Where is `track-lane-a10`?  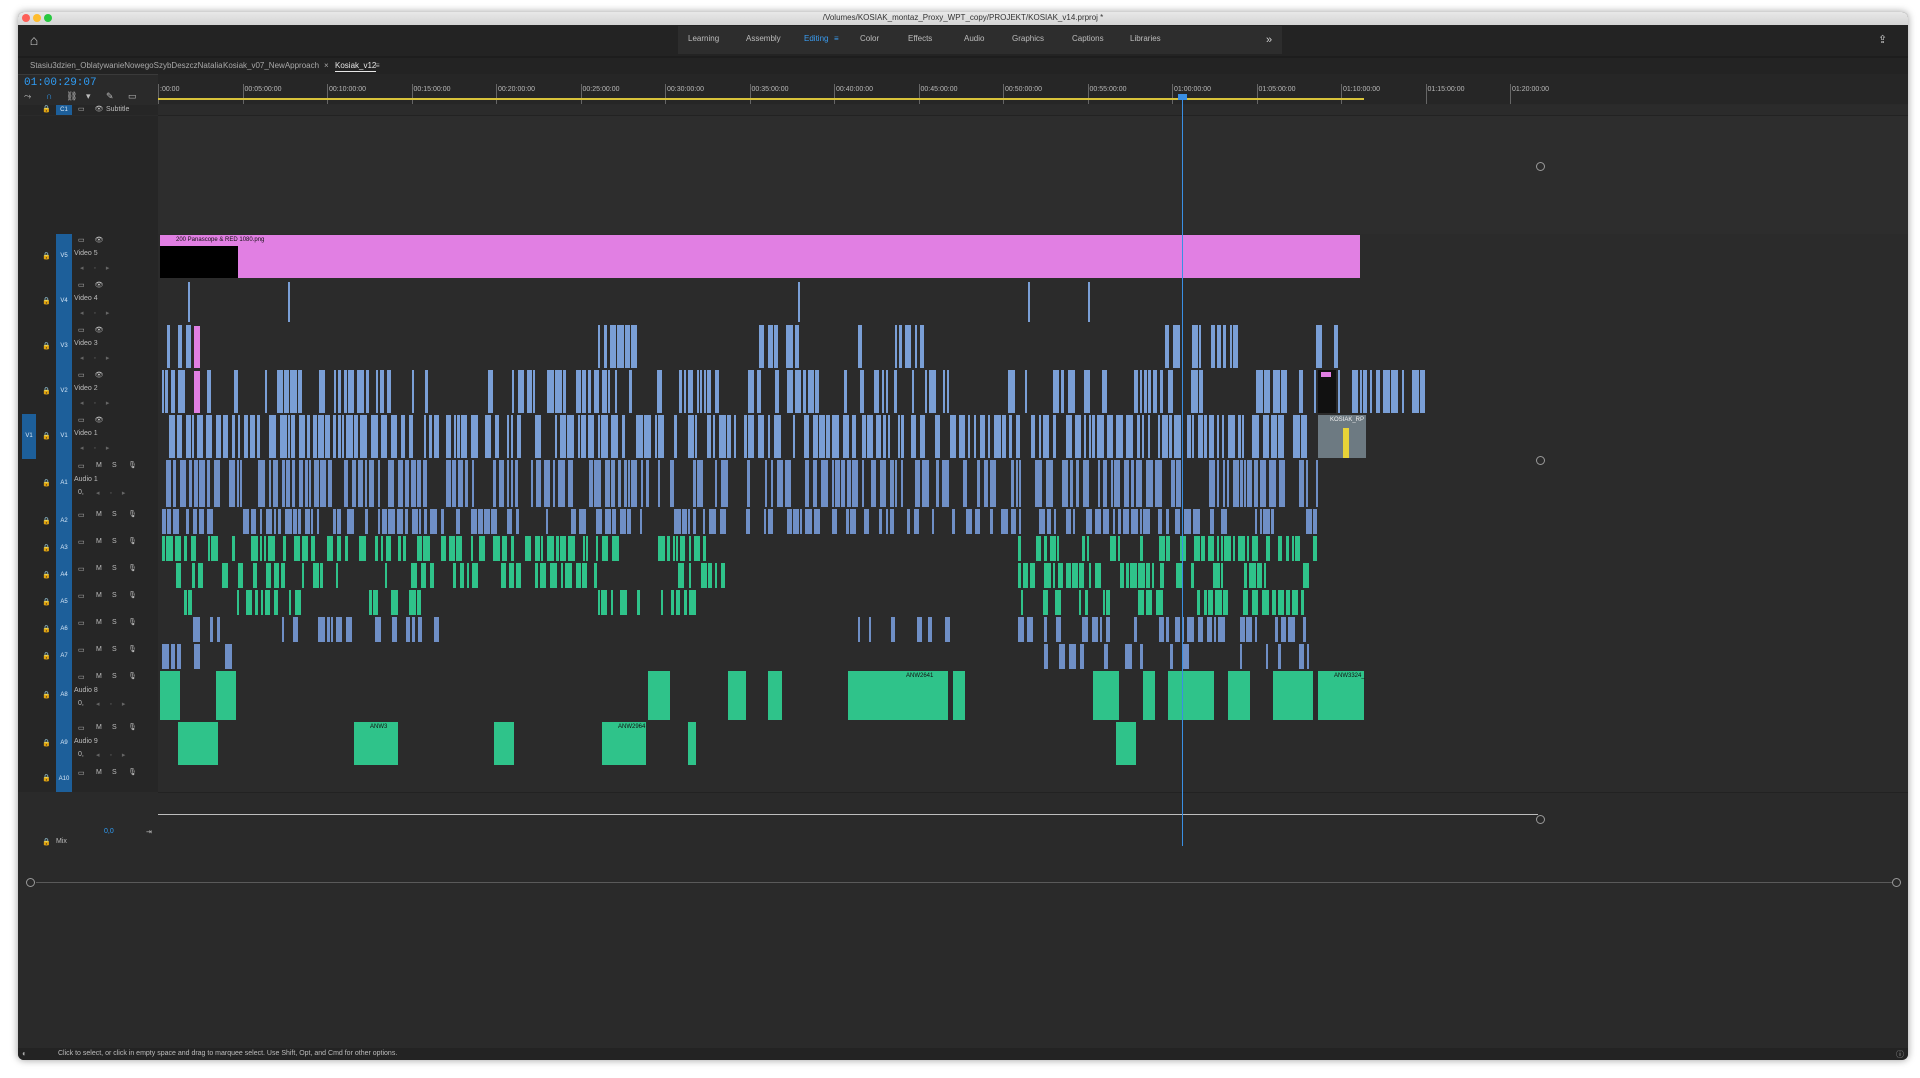
track-lane-a10 is located at coordinates (1033, 779).